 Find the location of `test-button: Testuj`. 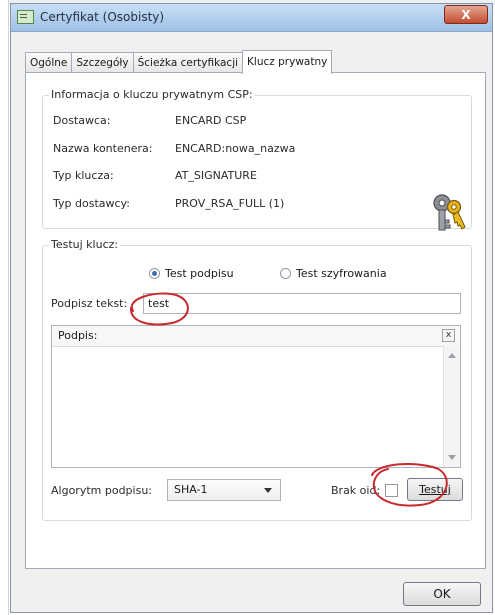

test-button: Testuj is located at coordinates (435, 489).